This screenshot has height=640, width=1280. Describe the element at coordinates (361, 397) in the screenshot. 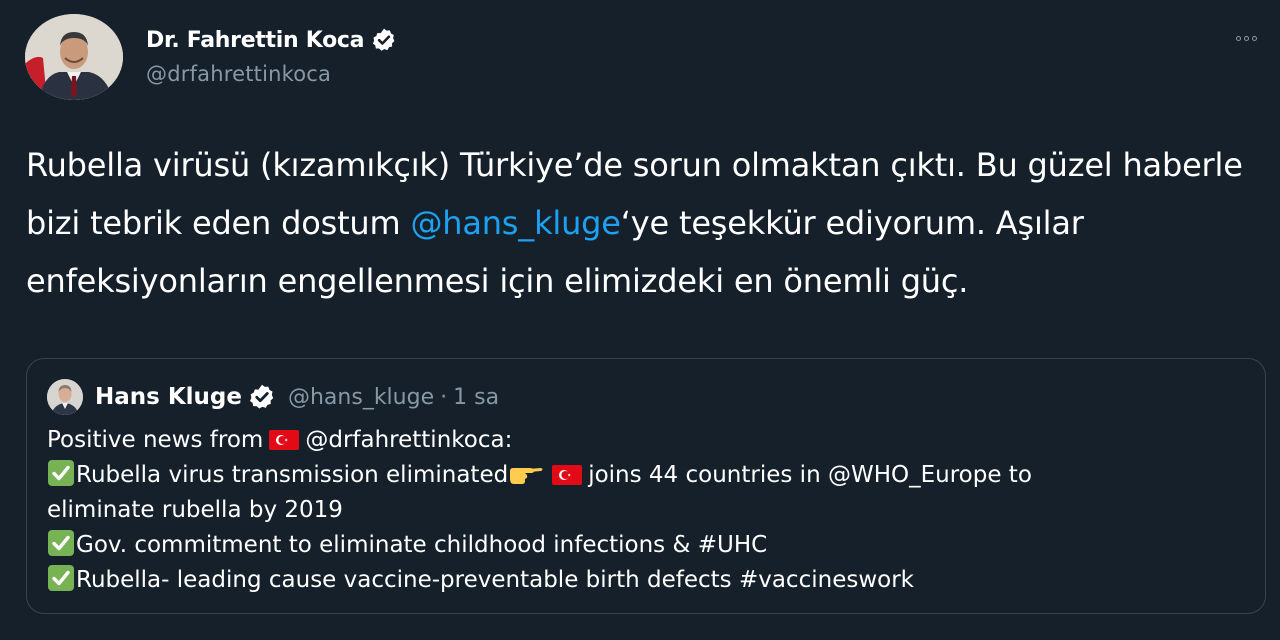

I see `quoted-author-handle: @hans_kluge` at that location.